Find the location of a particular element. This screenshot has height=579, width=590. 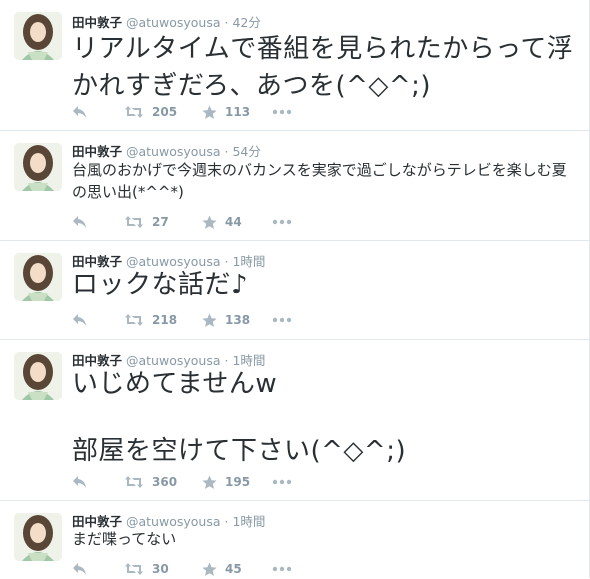

favorite-button: 113 is located at coordinates (237, 112).